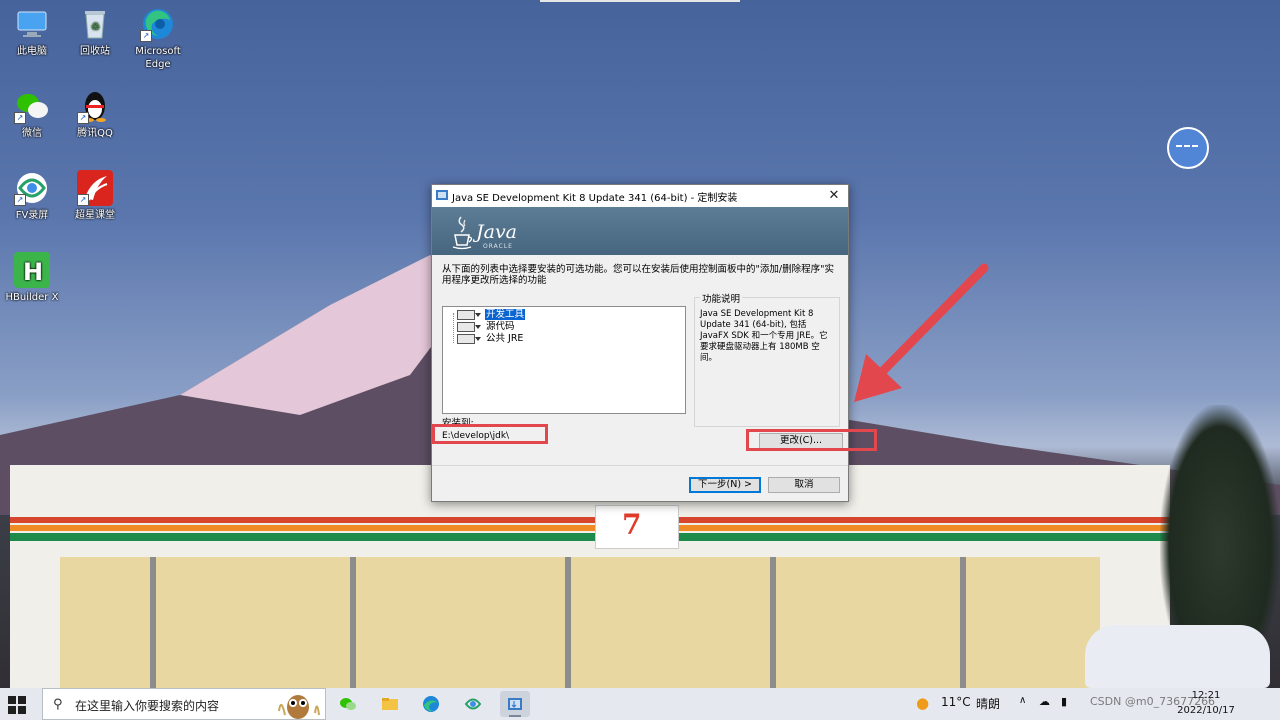  What do you see at coordinates (95, 106) in the screenshot?
I see `qq-penguin-icon: ↗` at bounding box center [95, 106].